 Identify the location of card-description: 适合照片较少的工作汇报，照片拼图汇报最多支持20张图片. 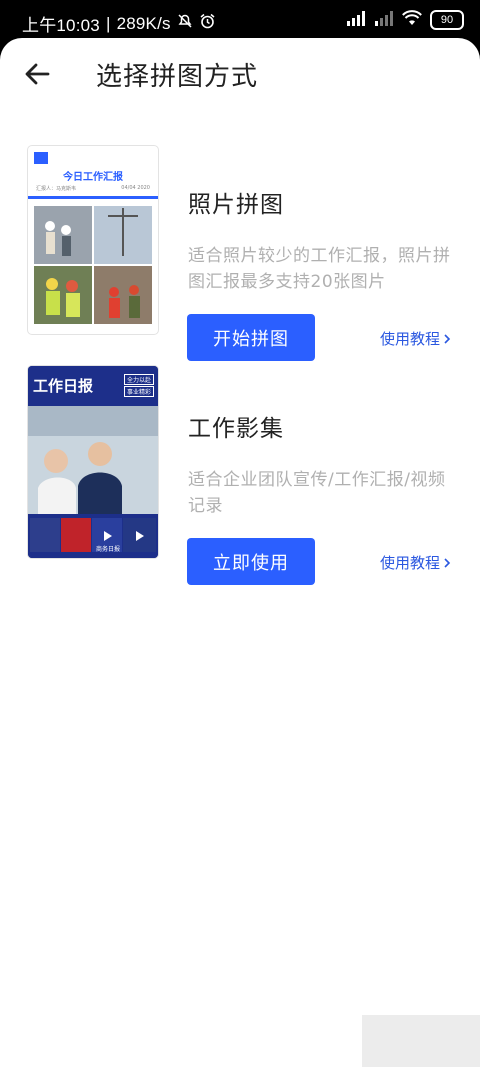
(319, 269).